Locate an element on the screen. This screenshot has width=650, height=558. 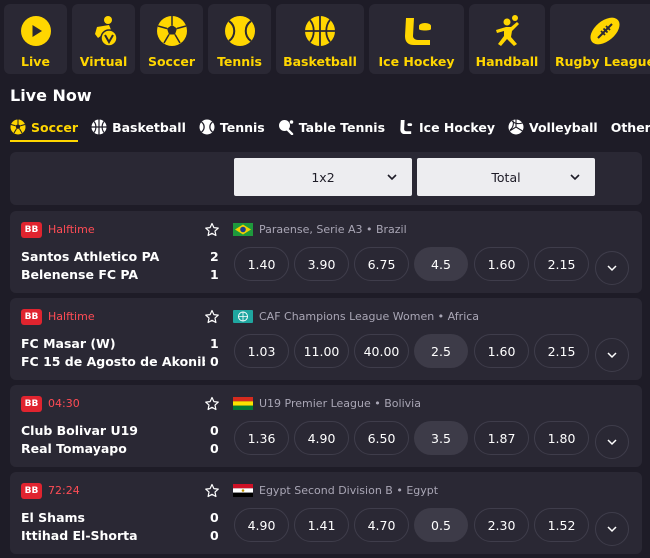
filter-tab-ice-hockey: Ice Hockey is located at coordinates (446, 127).